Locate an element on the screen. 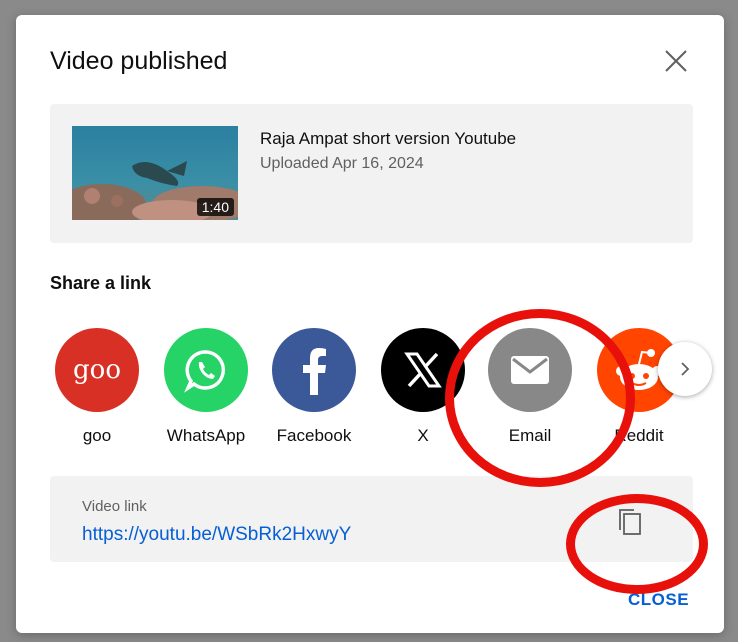  video-title: Raja Ampat short version Youtube is located at coordinates (388, 138).